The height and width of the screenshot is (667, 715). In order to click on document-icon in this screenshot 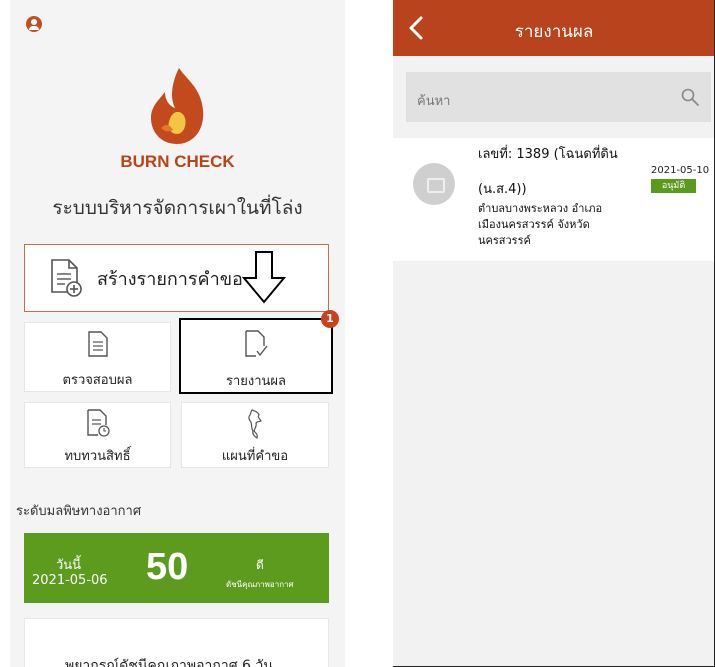, I will do `click(97, 344)`.